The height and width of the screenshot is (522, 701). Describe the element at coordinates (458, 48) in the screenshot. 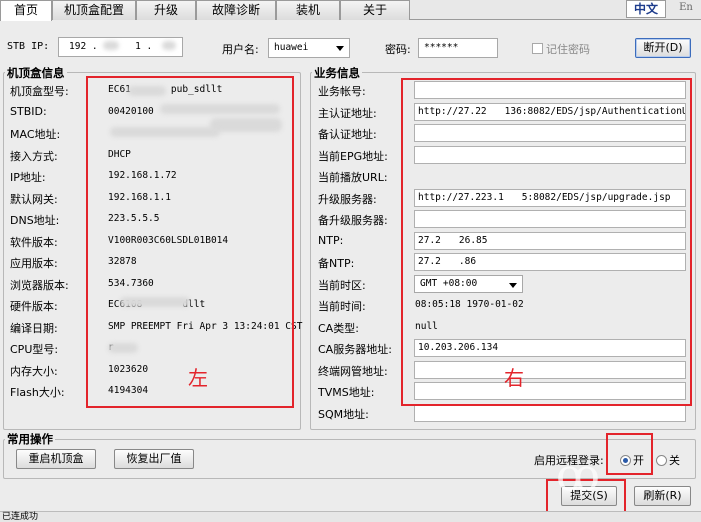

I see `password-input: ******` at that location.